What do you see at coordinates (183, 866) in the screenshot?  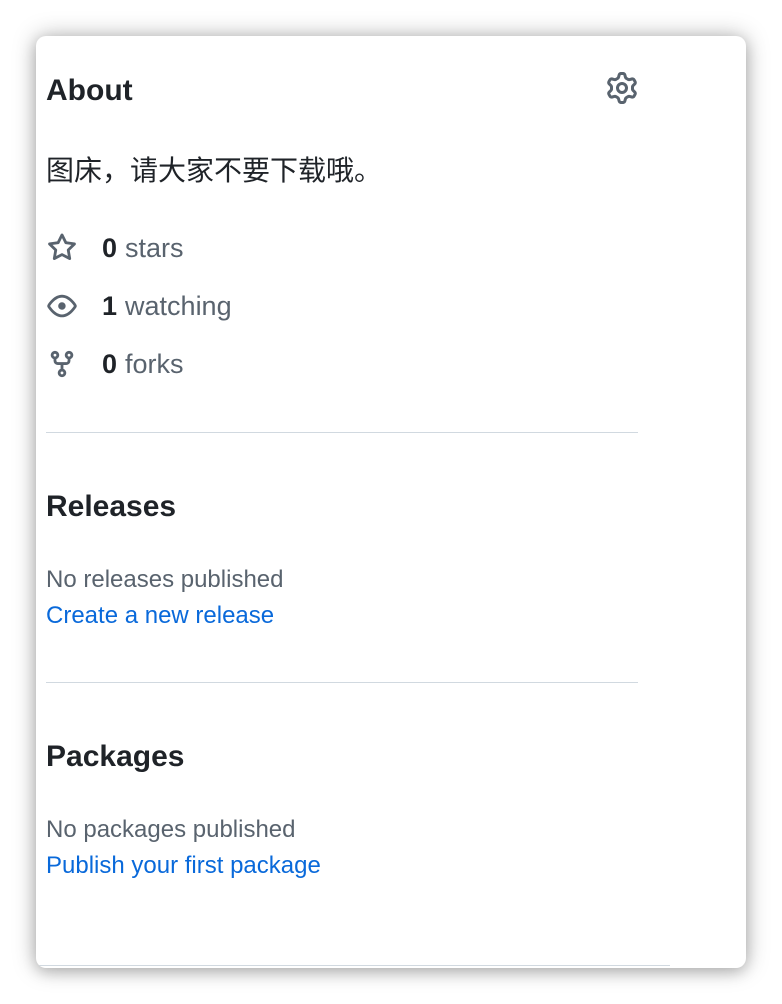 I see `publish-package-link: Publish your first package` at bounding box center [183, 866].